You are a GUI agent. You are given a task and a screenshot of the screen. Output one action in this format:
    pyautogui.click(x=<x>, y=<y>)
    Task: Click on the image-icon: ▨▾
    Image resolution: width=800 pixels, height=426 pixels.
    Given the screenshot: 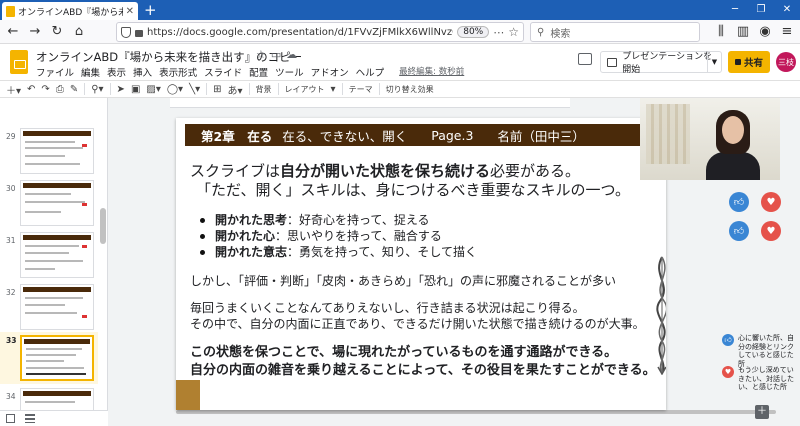 What is the action you would take?
    pyautogui.click(x=153, y=89)
    